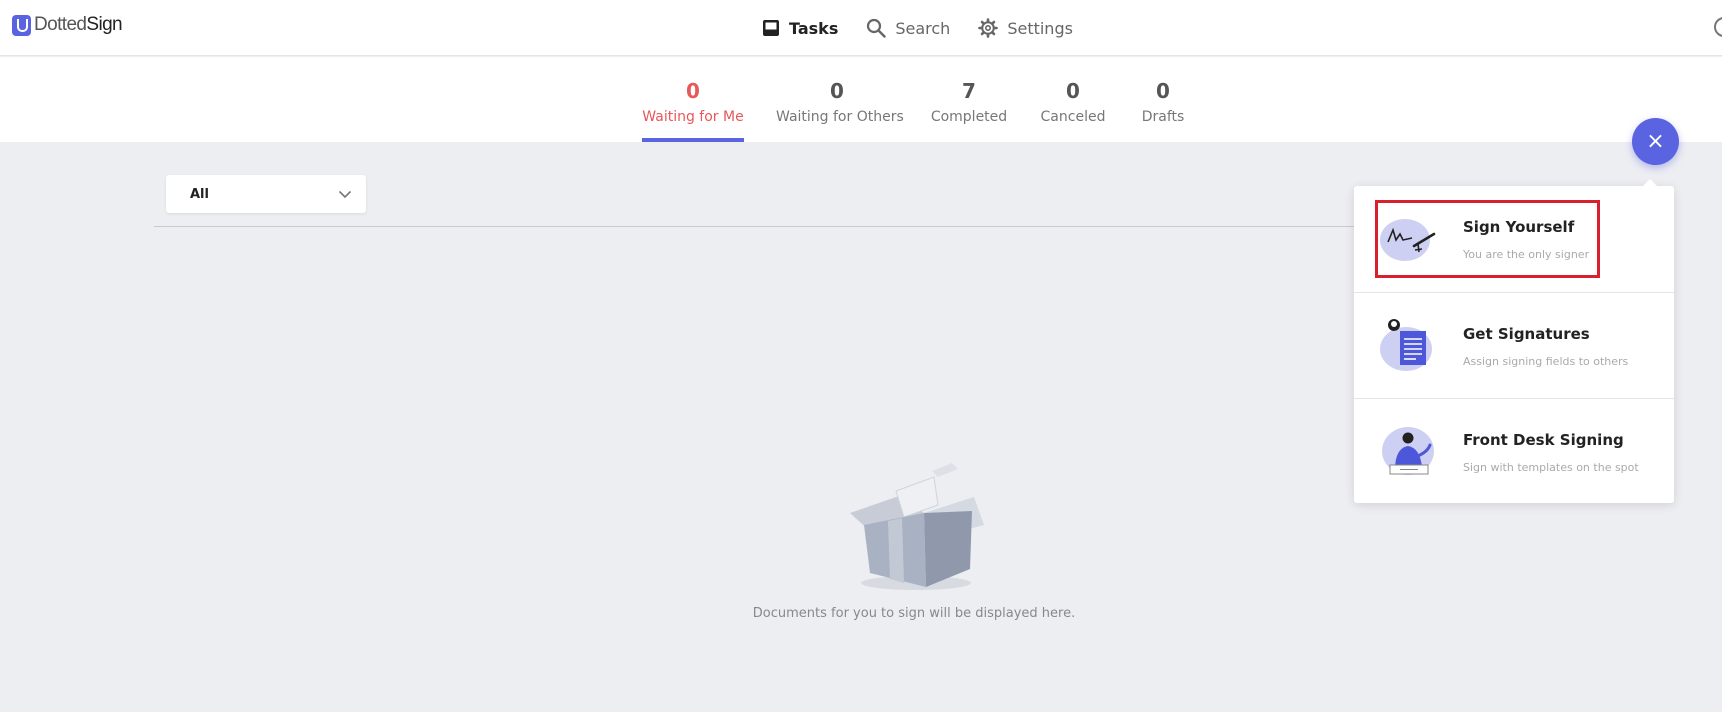 The image size is (1722, 712). What do you see at coordinates (814, 28) in the screenshot?
I see `nav-tasks-label: Tasks` at bounding box center [814, 28].